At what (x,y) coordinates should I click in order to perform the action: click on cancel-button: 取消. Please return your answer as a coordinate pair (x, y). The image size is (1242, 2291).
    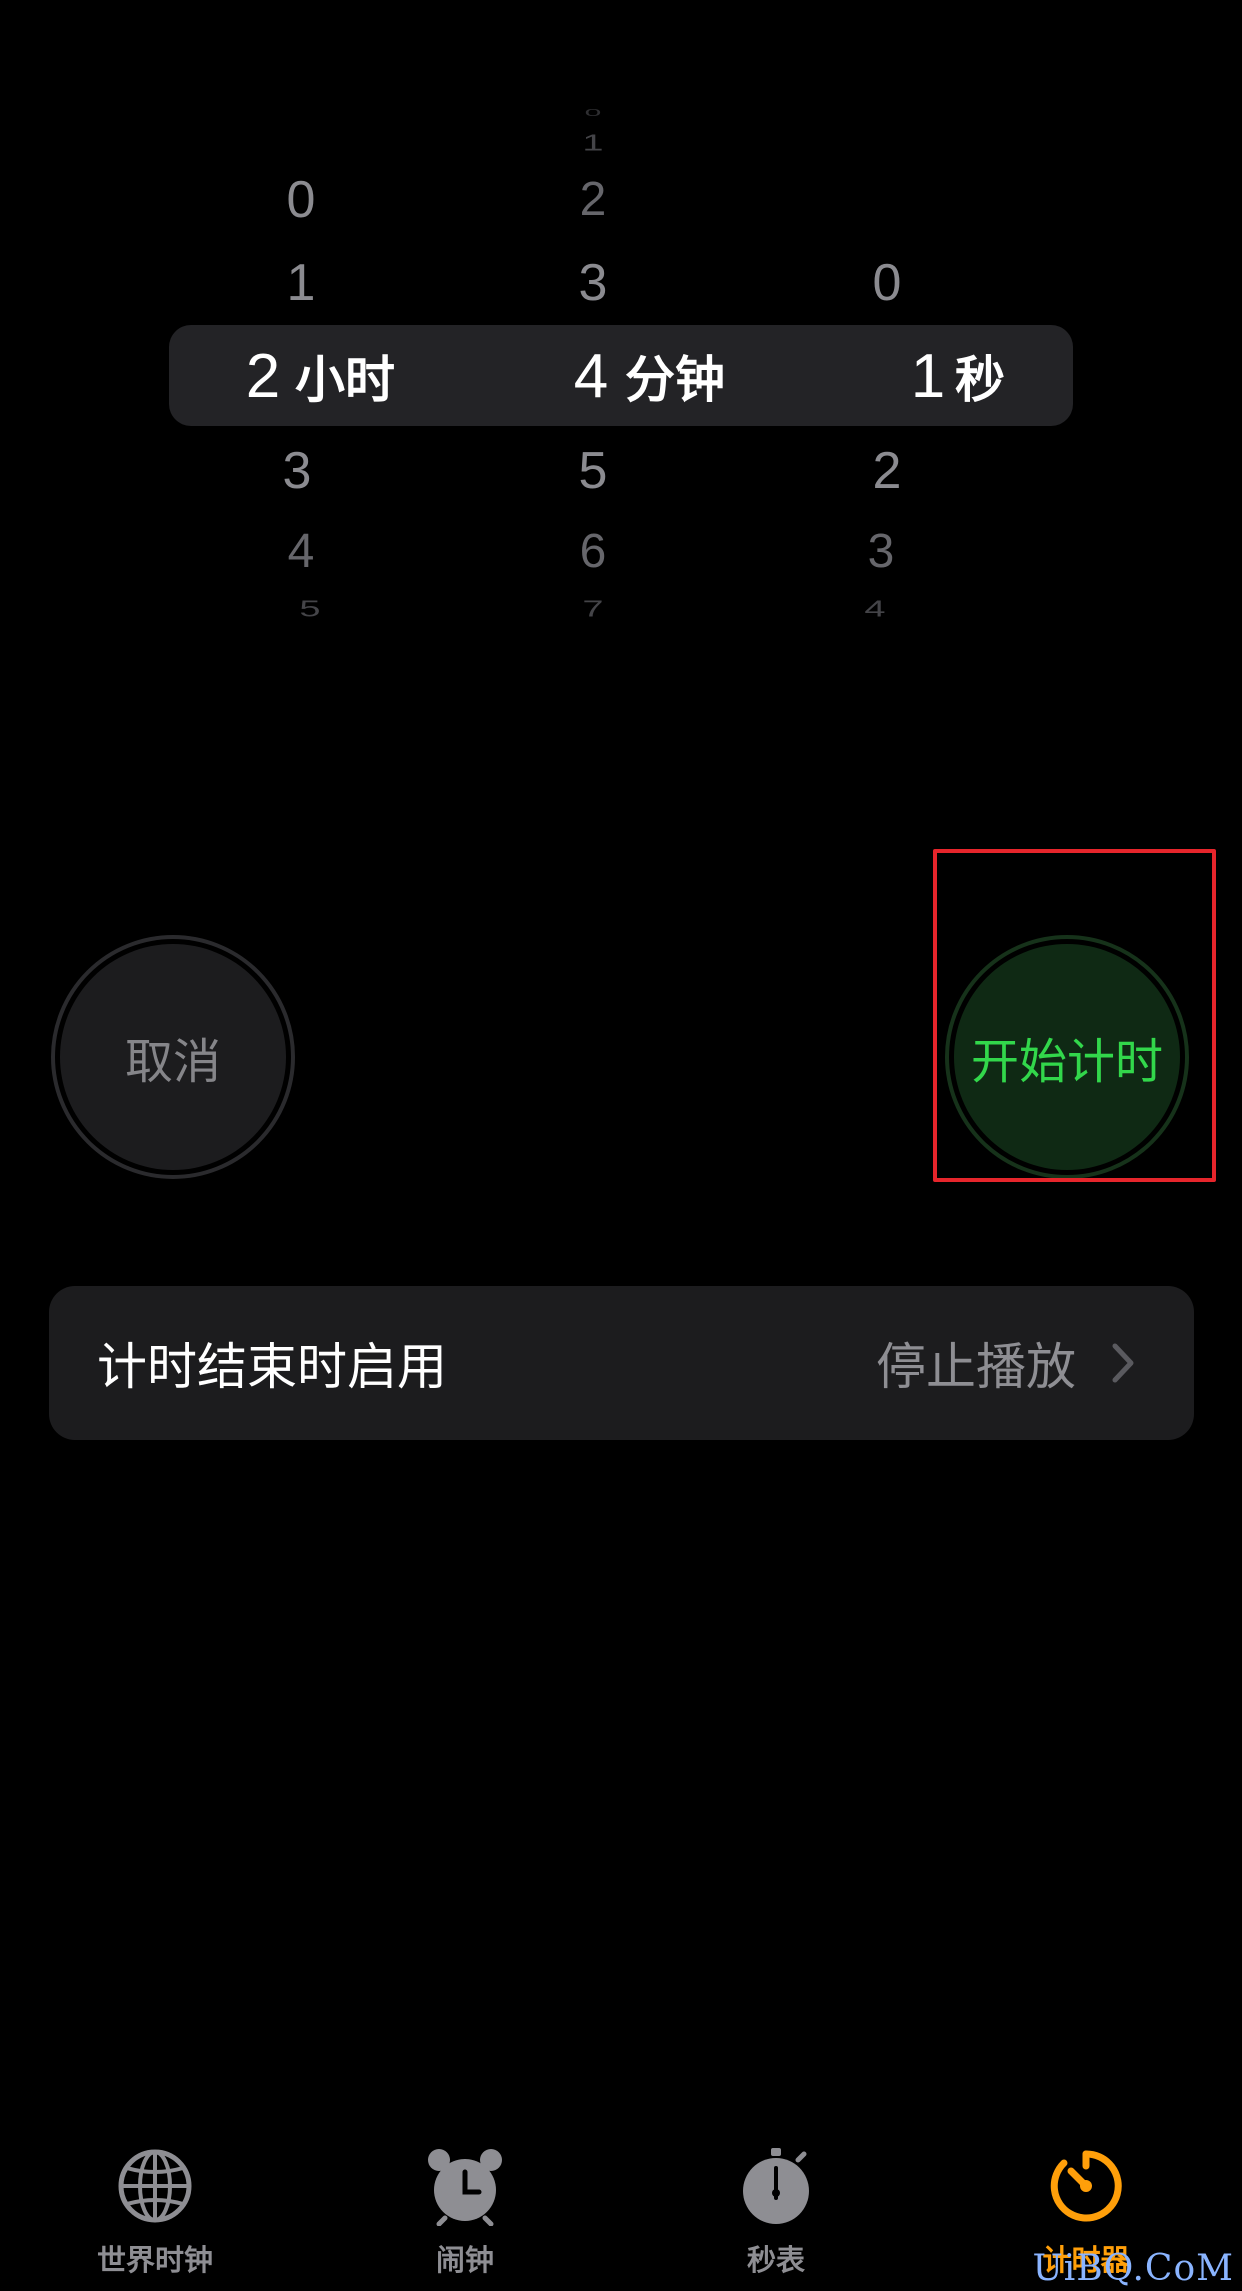
    Looking at the image, I should click on (173, 1057).